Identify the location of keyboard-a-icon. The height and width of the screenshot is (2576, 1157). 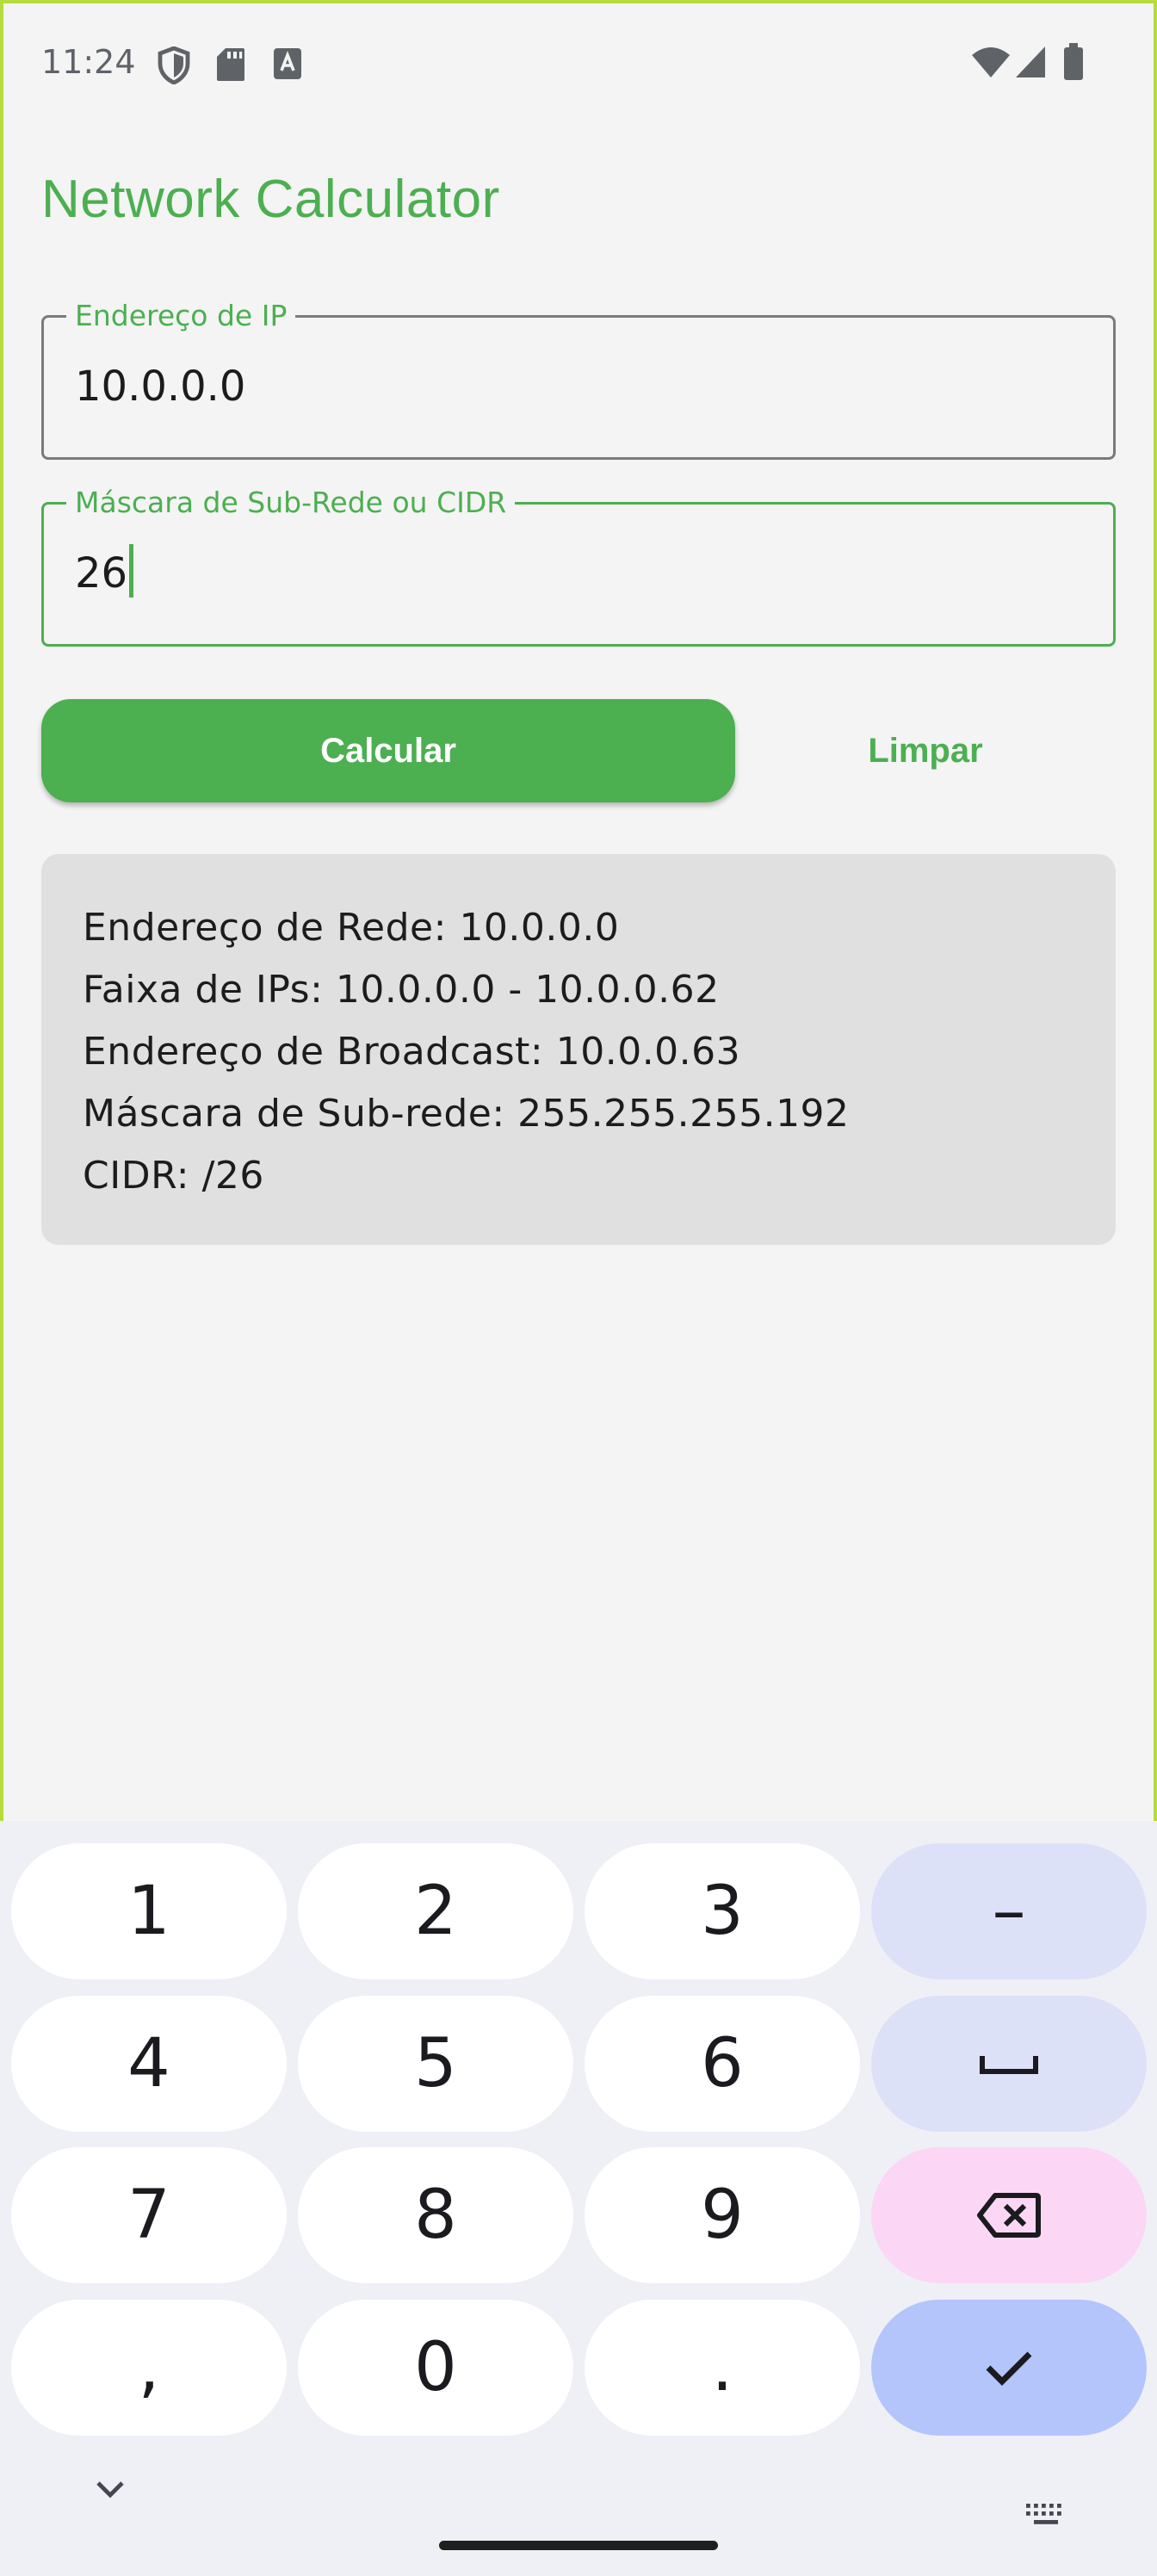
(287, 65).